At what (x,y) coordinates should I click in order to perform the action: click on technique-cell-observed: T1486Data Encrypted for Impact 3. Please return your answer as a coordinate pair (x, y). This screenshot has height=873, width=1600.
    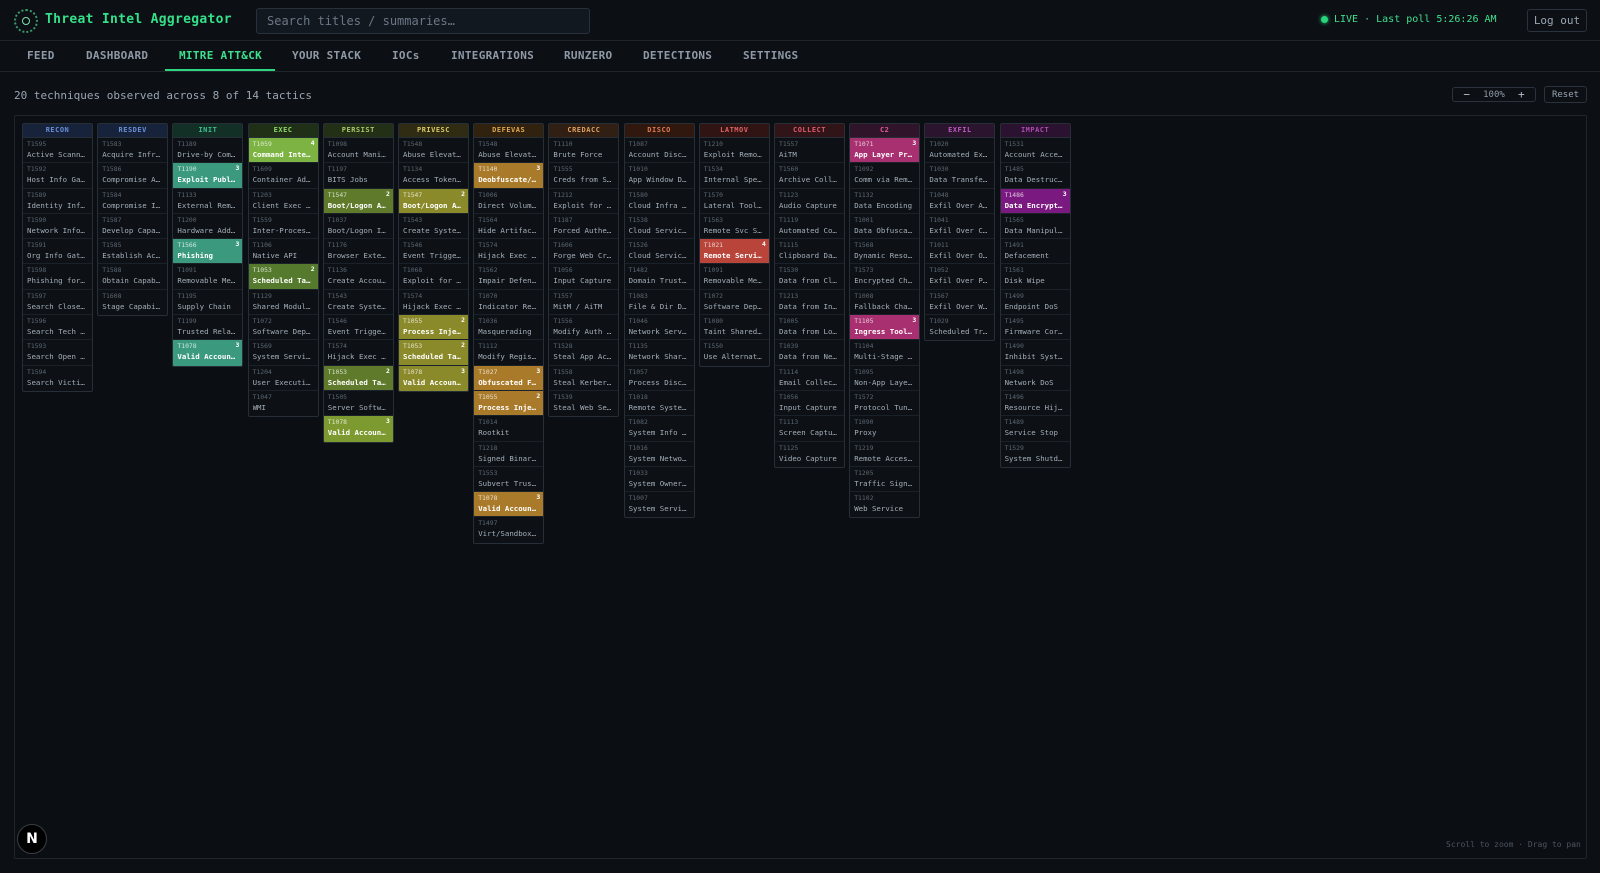
    Looking at the image, I should click on (1035, 201).